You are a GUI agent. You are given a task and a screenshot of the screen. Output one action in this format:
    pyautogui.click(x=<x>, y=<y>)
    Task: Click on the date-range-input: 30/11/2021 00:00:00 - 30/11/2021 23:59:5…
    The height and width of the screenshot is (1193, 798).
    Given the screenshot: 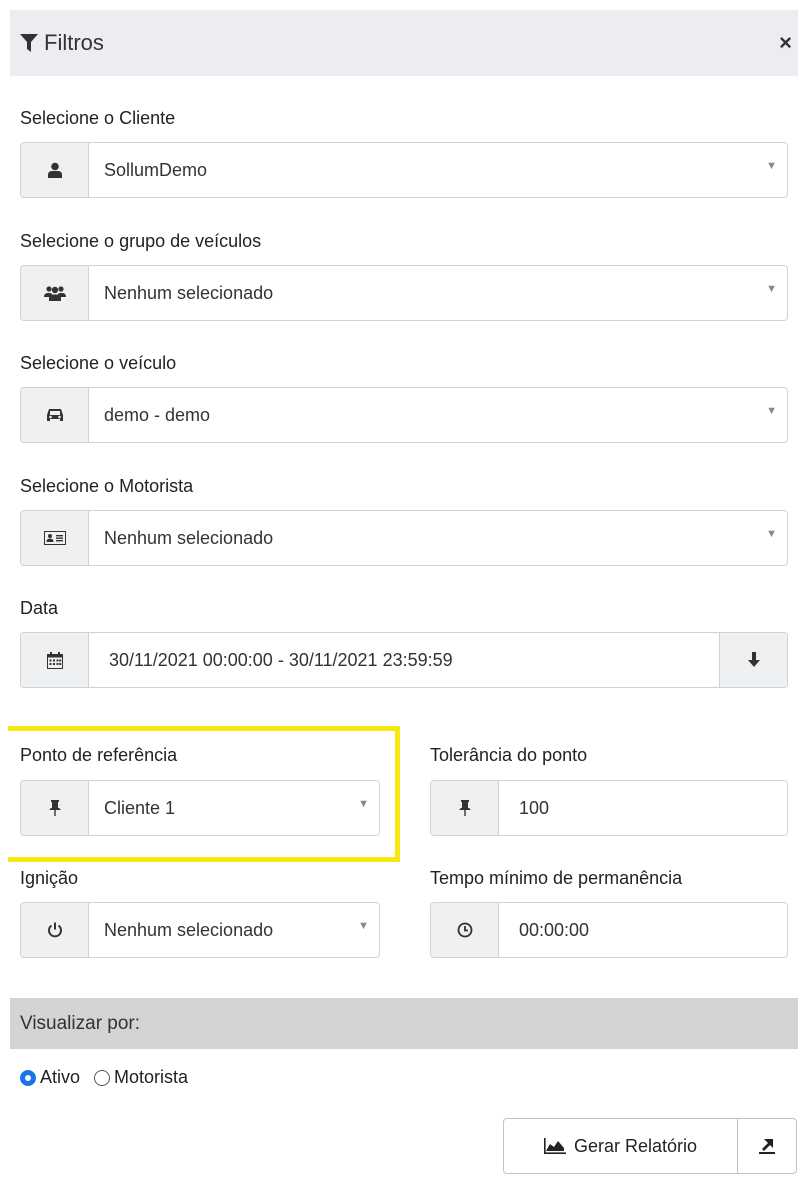 What is the action you would take?
    pyautogui.click(x=404, y=660)
    